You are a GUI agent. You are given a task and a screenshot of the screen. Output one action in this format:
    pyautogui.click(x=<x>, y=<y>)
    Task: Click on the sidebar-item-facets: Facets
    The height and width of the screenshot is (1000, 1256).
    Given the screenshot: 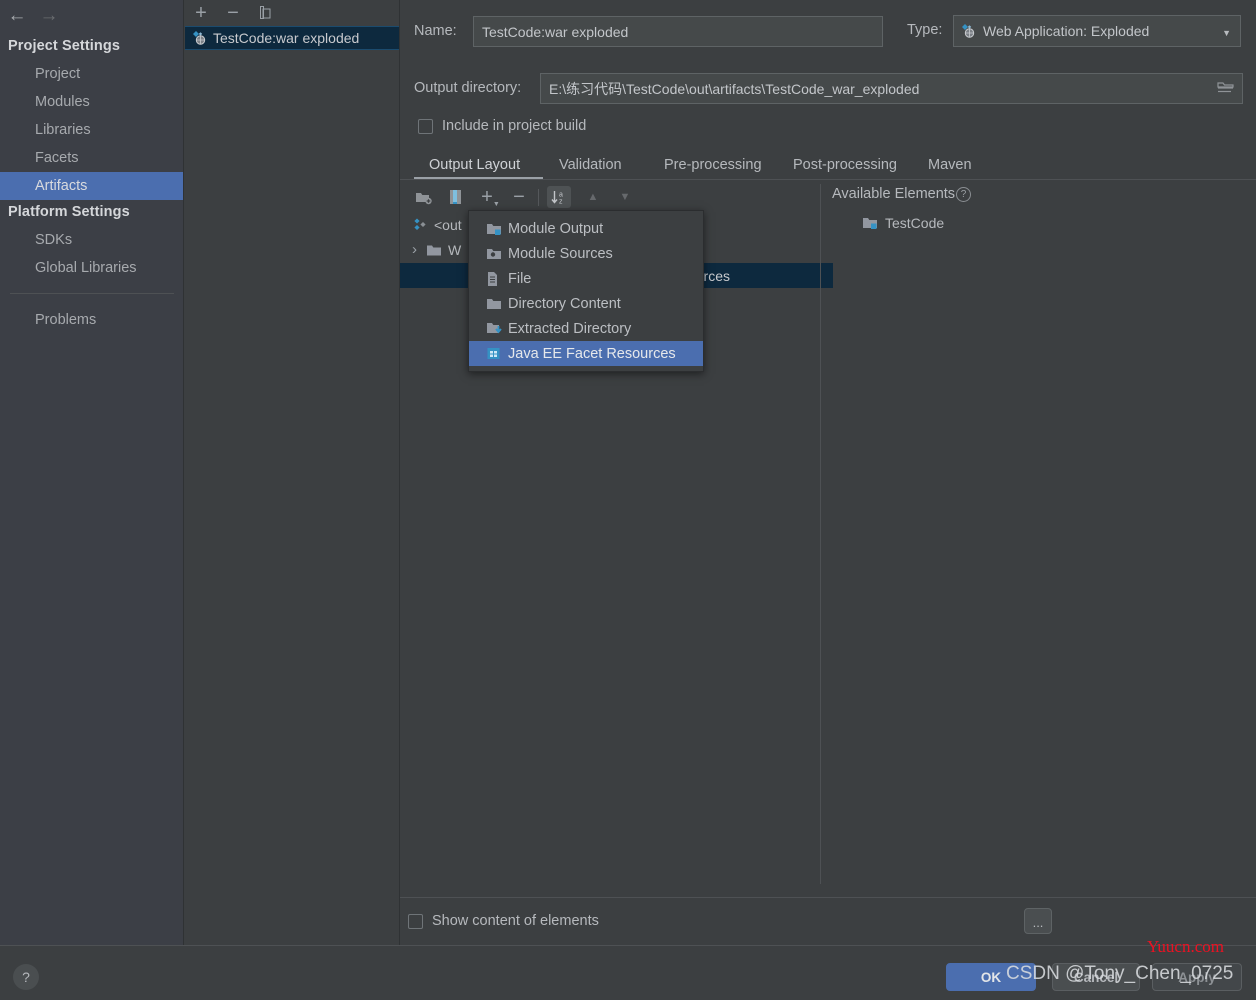 What is the action you would take?
    pyautogui.click(x=92, y=158)
    